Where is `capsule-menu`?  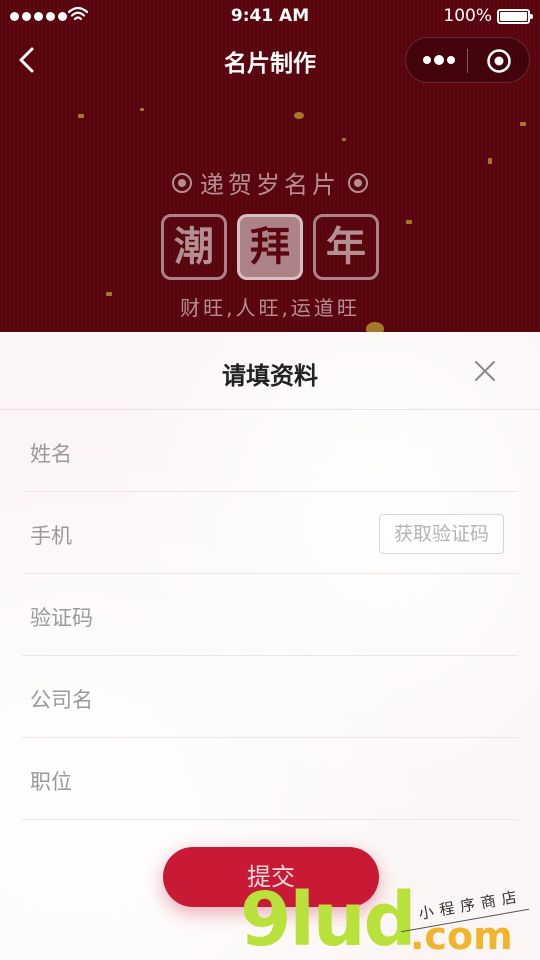 capsule-menu is located at coordinates (467, 60).